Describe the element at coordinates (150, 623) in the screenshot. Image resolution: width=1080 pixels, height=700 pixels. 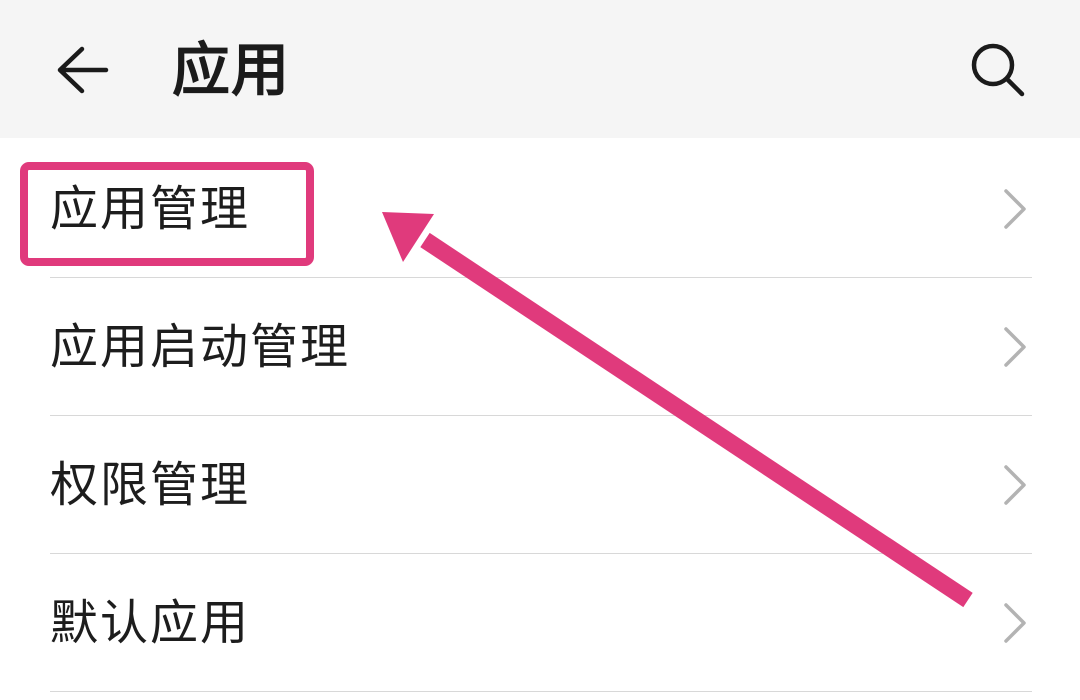
I see `list-item-label: 默认应用` at that location.